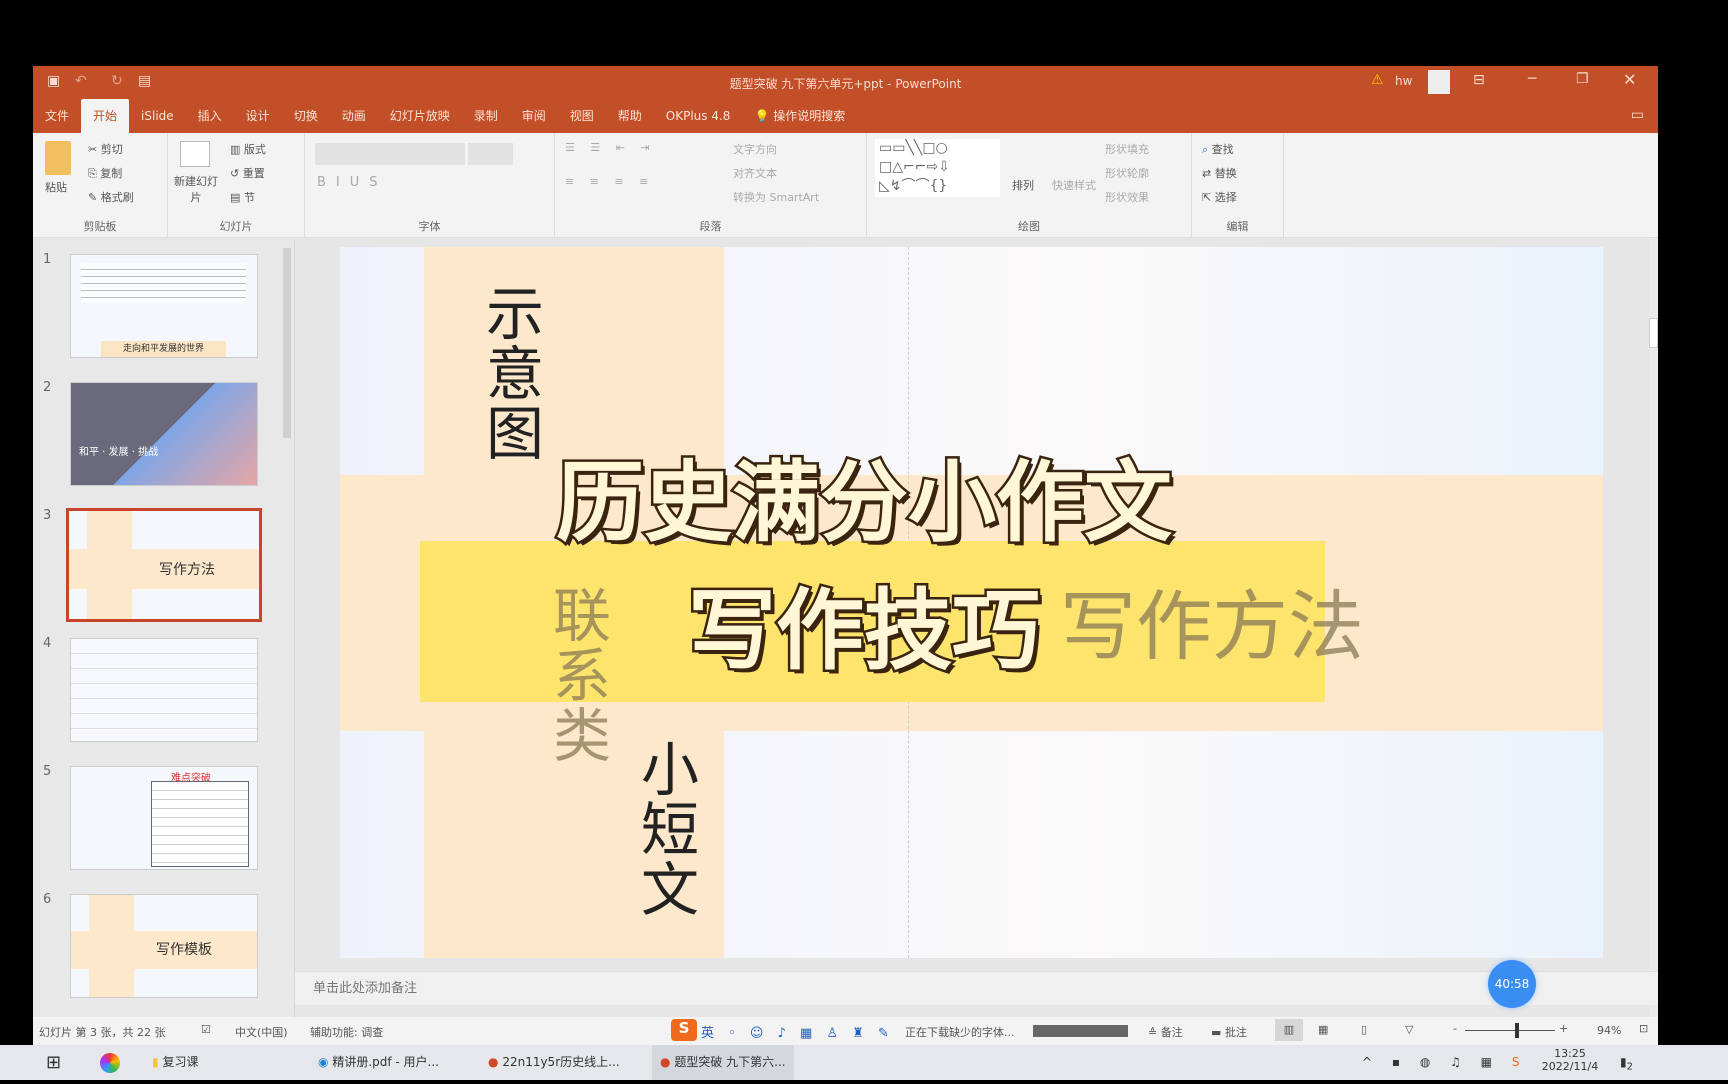 The height and width of the screenshot is (1084, 1728). Describe the element at coordinates (164, 434) in the screenshot. I see `slide-thumbnail-2: 和平 · 发展 · 挑战` at that location.